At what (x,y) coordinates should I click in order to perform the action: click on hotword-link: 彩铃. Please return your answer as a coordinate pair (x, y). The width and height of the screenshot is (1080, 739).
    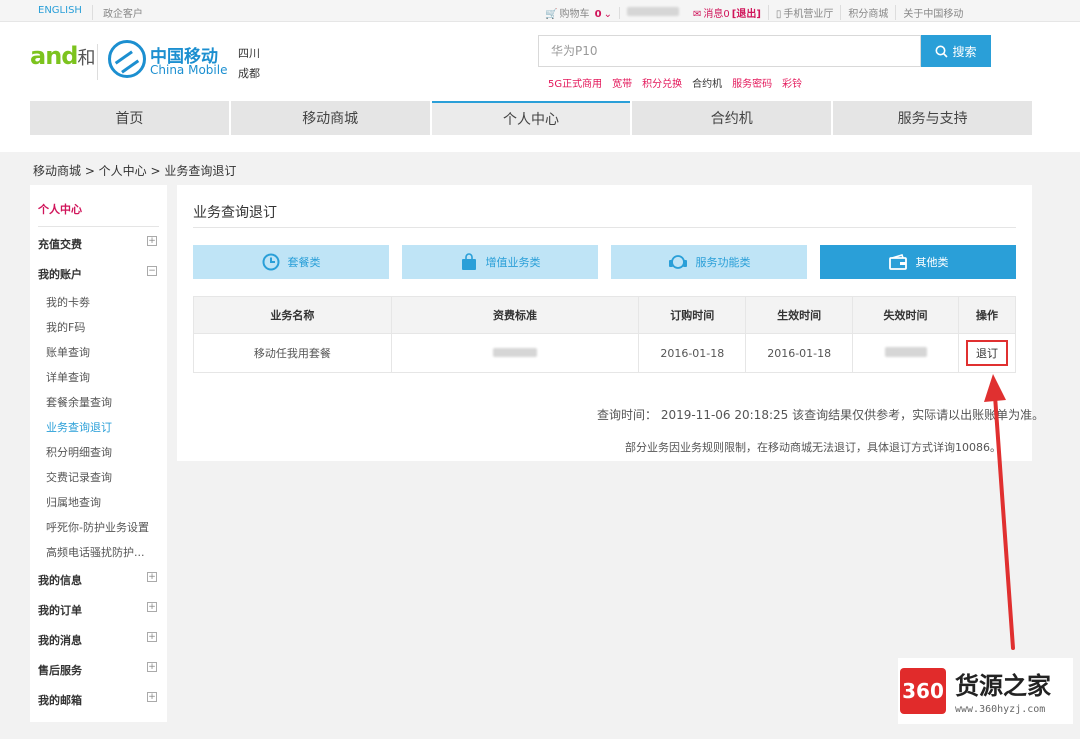
    Looking at the image, I should click on (792, 82).